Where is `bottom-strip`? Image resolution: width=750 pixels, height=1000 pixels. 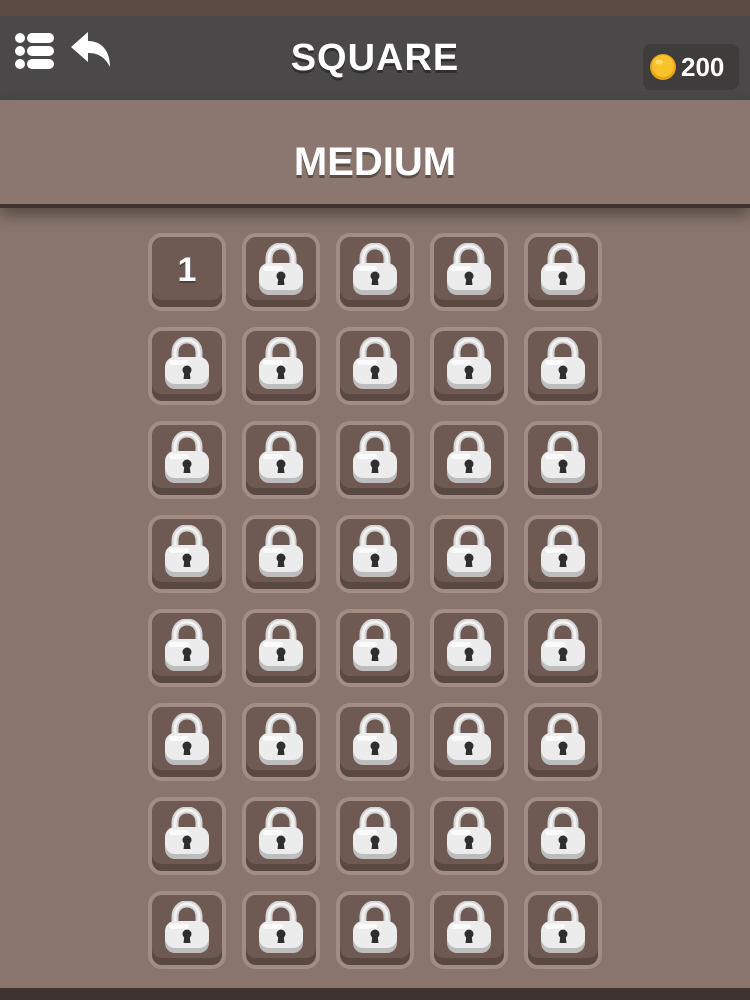
bottom-strip is located at coordinates (375, 994).